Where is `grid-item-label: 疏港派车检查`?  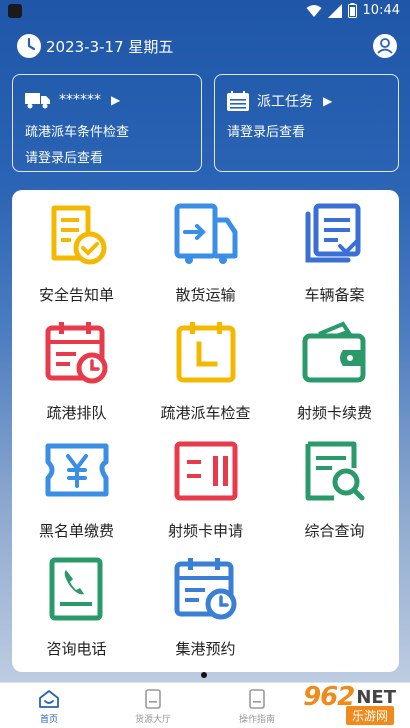
grid-item-label: 疏港派车检查 is located at coordinates (205, 413).